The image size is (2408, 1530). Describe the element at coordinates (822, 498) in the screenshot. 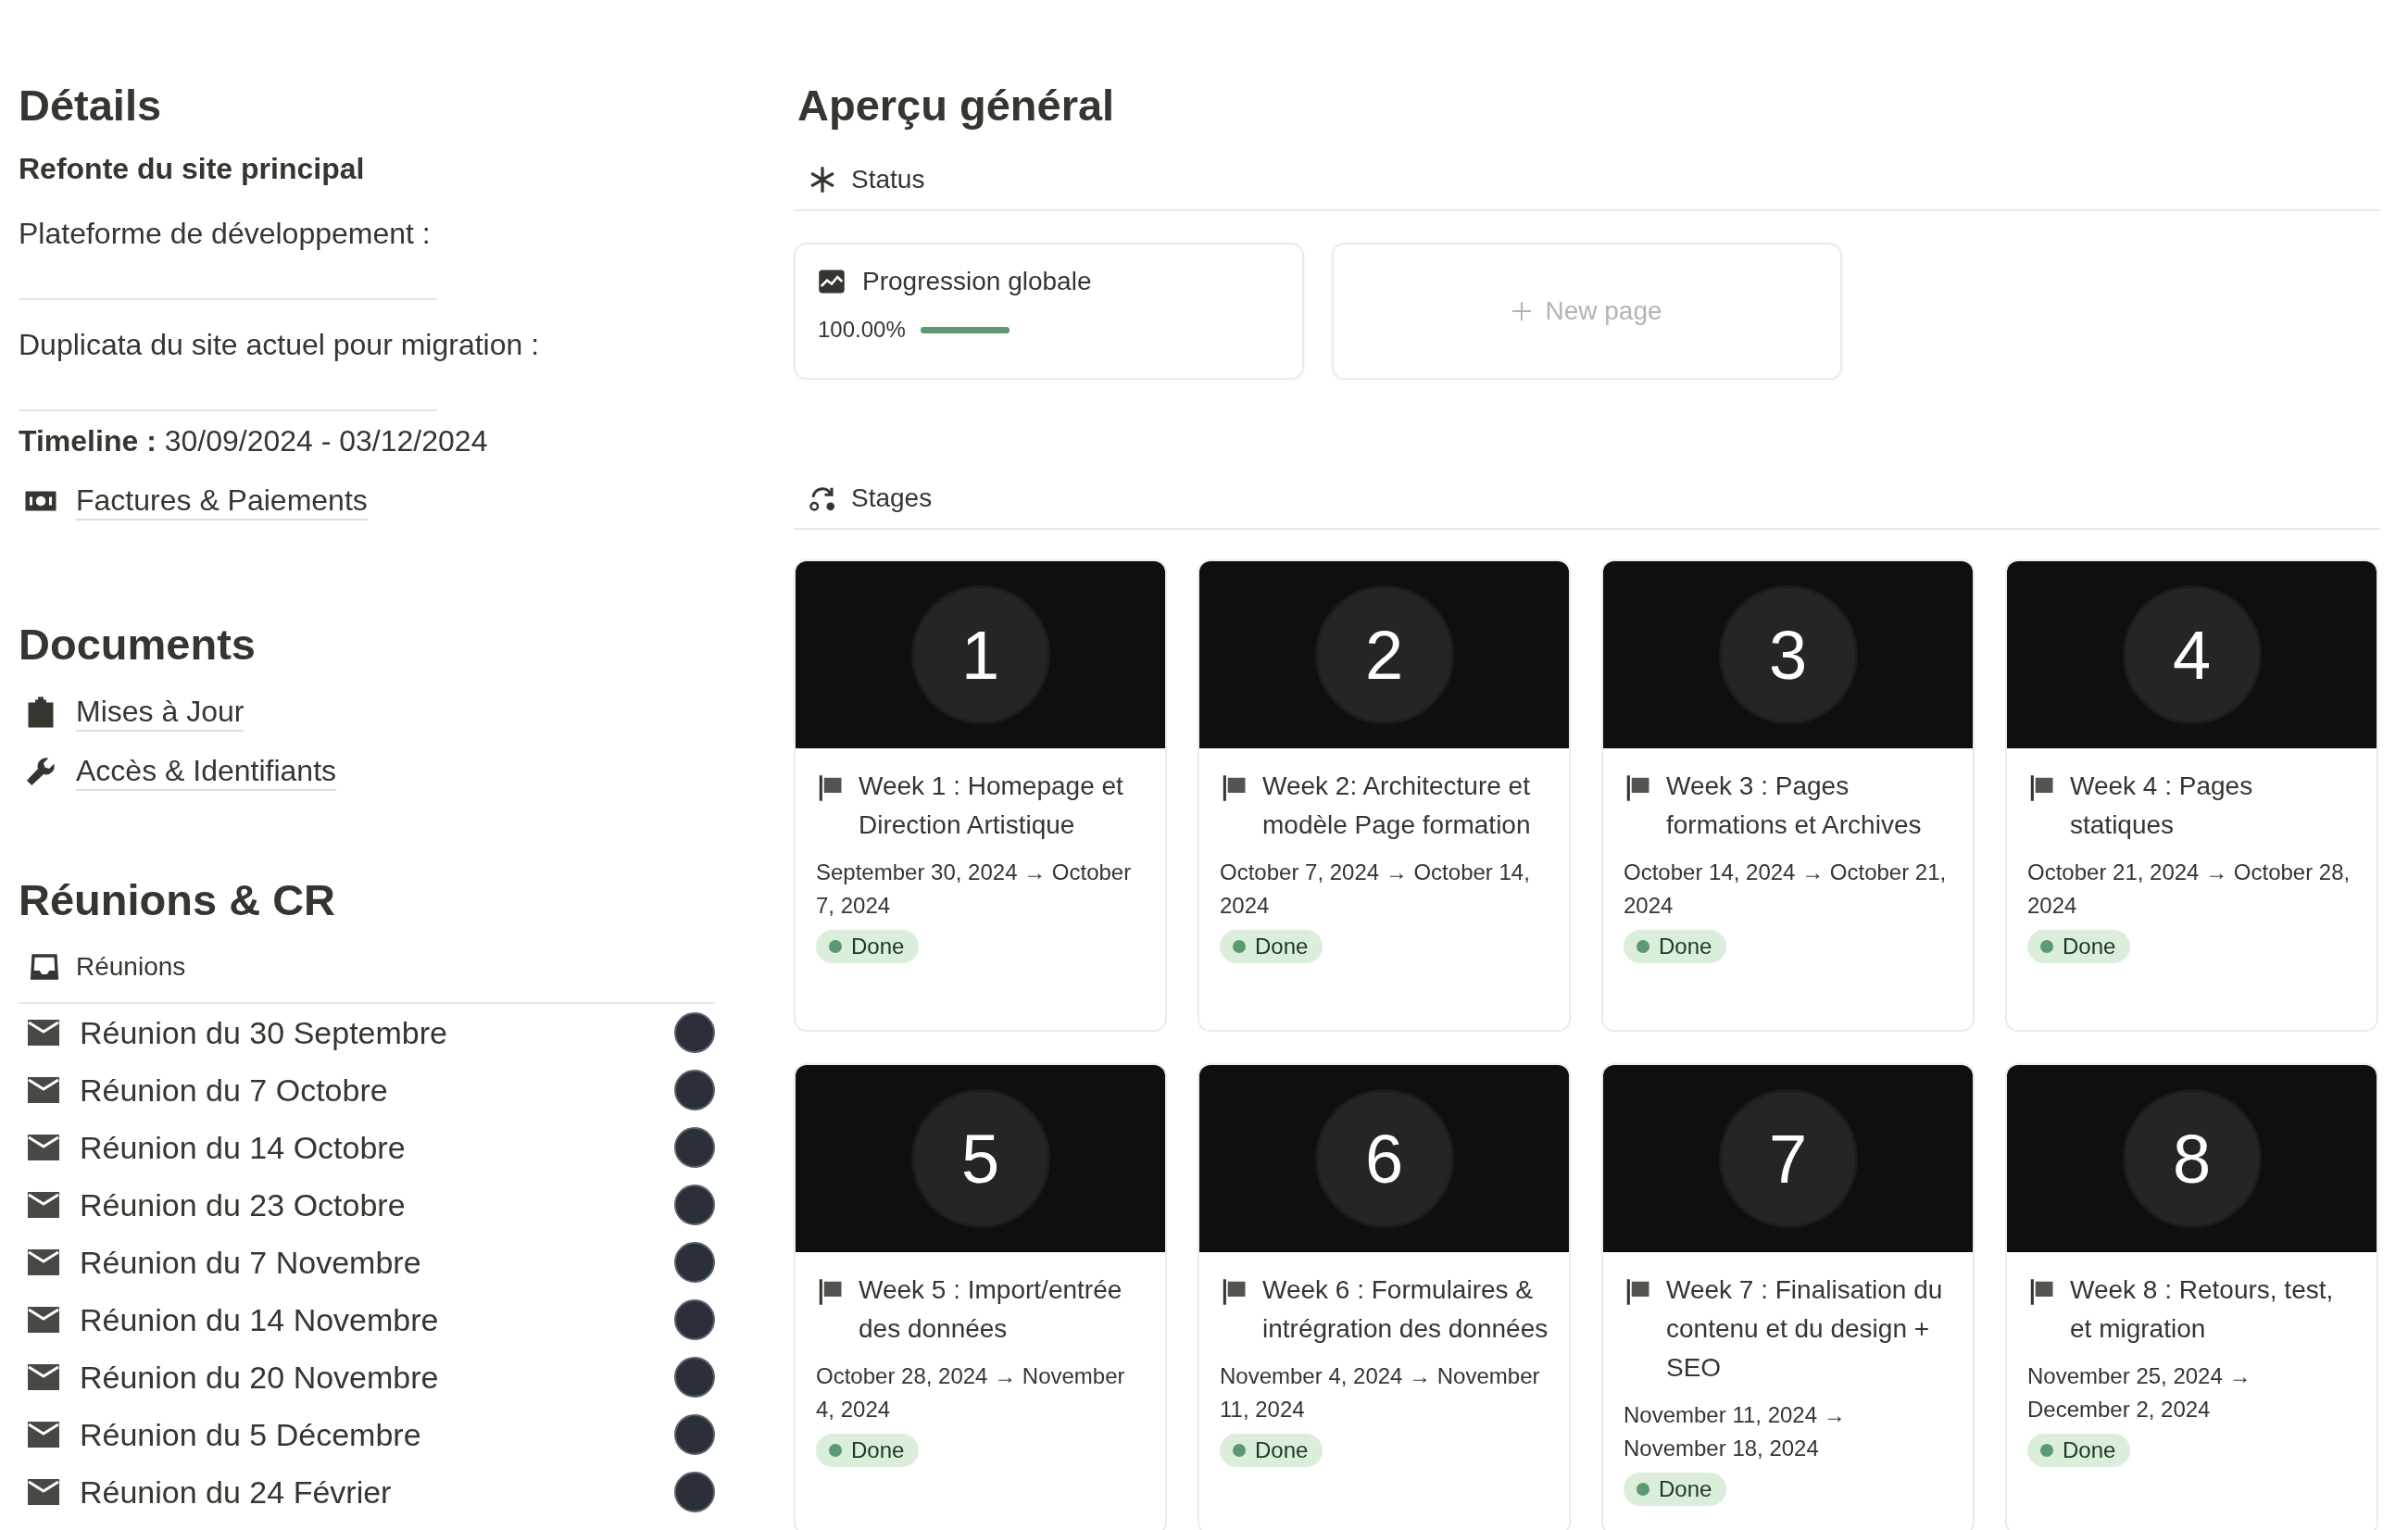

I see `stages-icon` at that location.